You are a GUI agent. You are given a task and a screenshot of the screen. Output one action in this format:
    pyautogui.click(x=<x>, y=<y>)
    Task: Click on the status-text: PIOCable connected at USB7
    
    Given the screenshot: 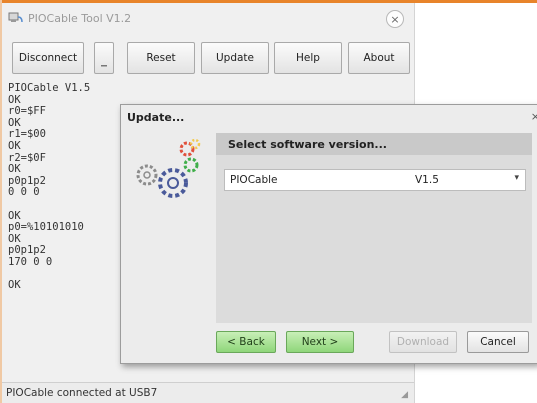 What is the action you would take?
    pyautogui.click(x=82, y=393)
    